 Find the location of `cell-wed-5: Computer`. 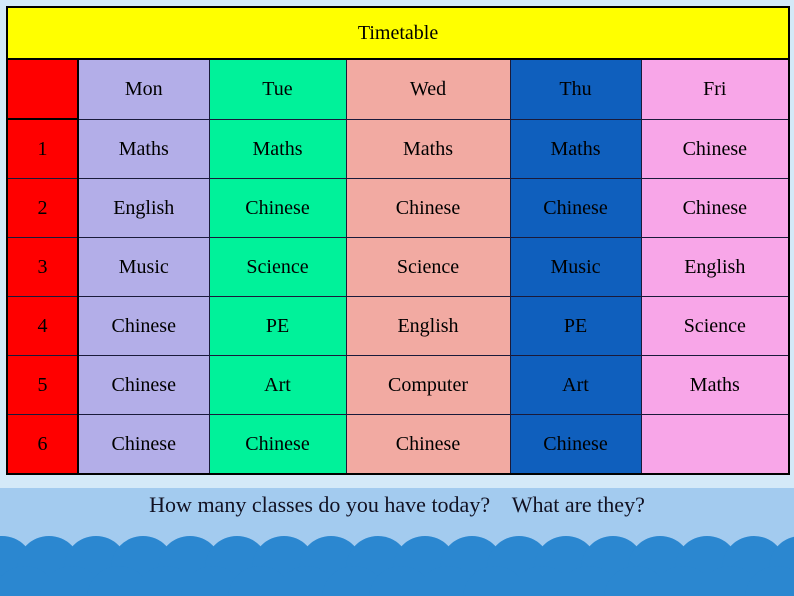

cell-wed-5: Computer is located at coordinates (428, 385).